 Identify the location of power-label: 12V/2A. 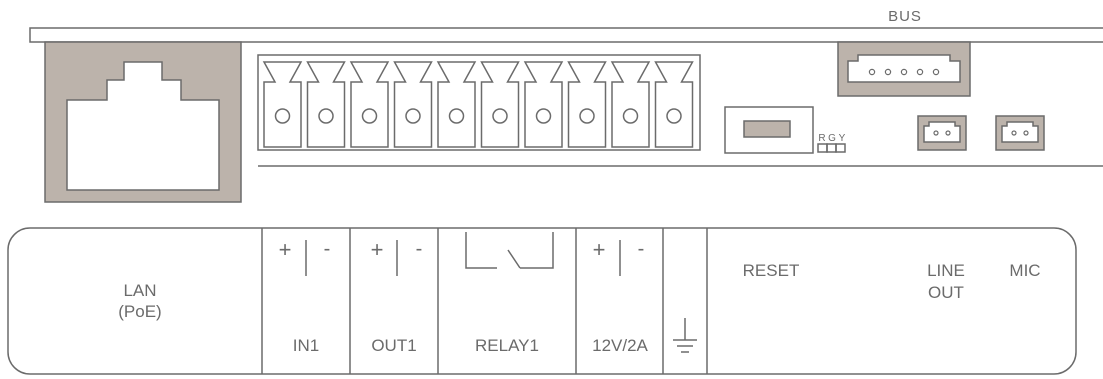
(620, 345).